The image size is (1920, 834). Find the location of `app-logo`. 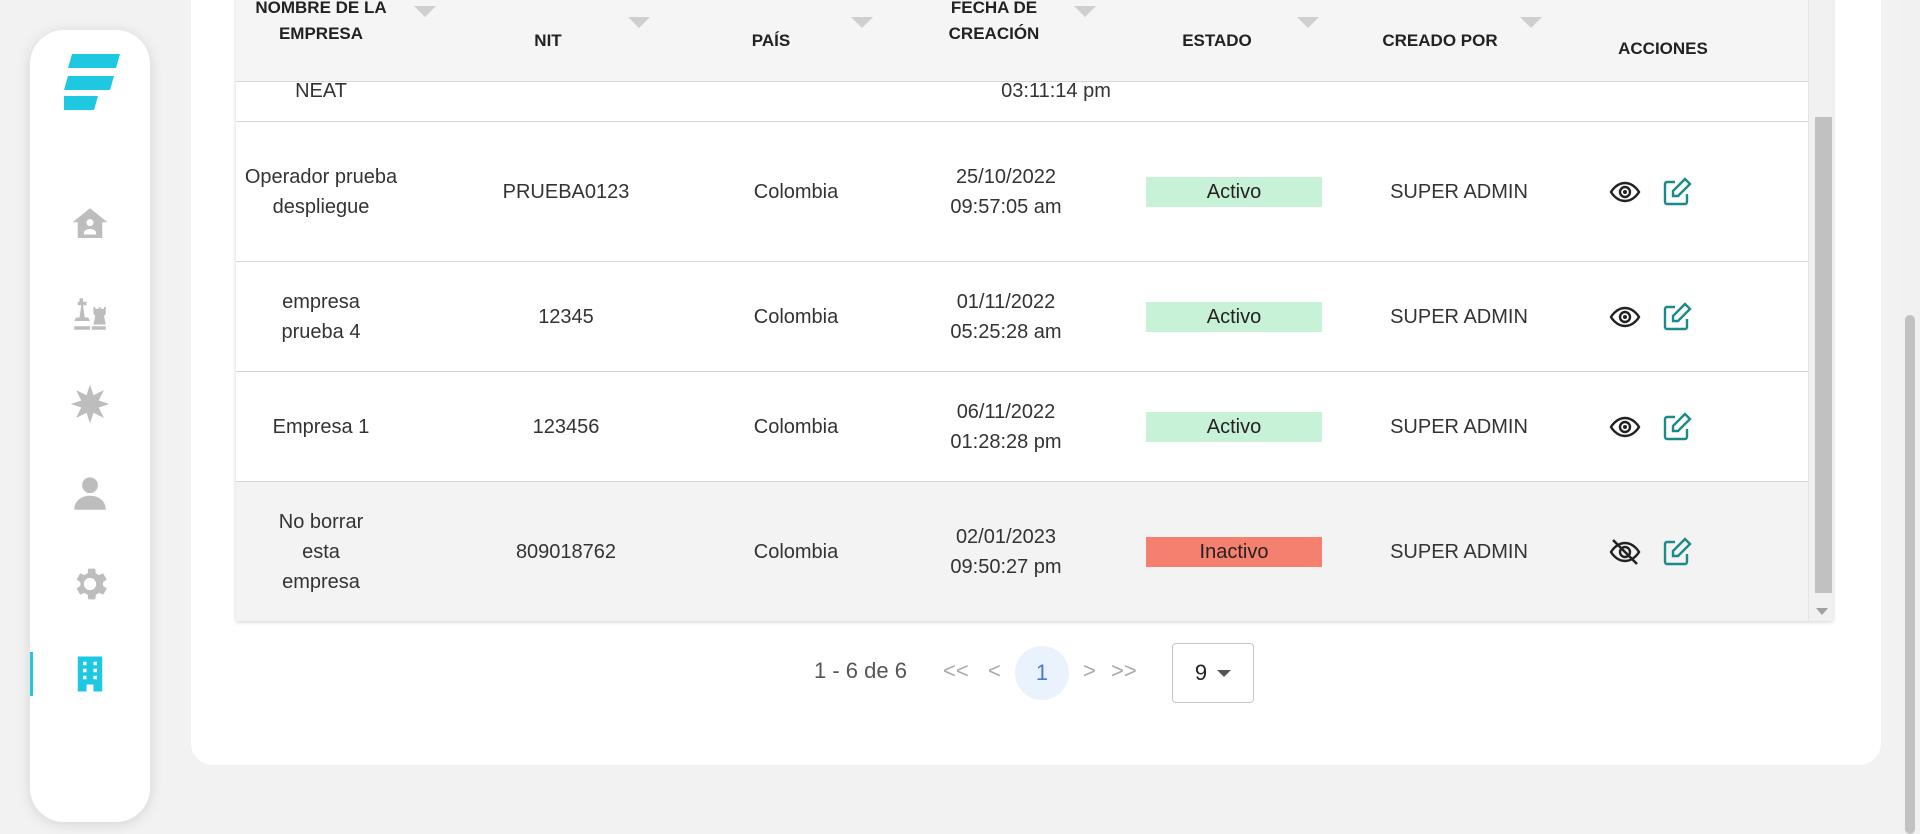

app-logo is located at coordinates (92, 88).